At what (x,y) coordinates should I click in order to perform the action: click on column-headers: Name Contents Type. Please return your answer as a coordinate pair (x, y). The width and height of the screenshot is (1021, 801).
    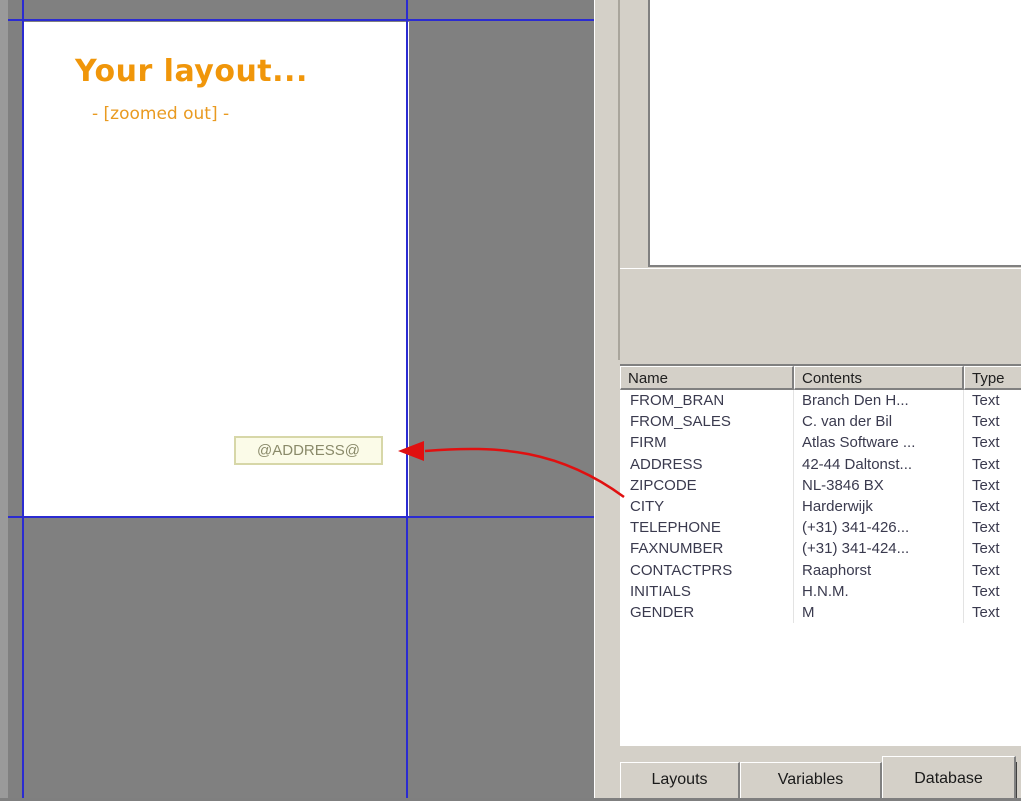
    Looking at the image, I should click on (820, 378).